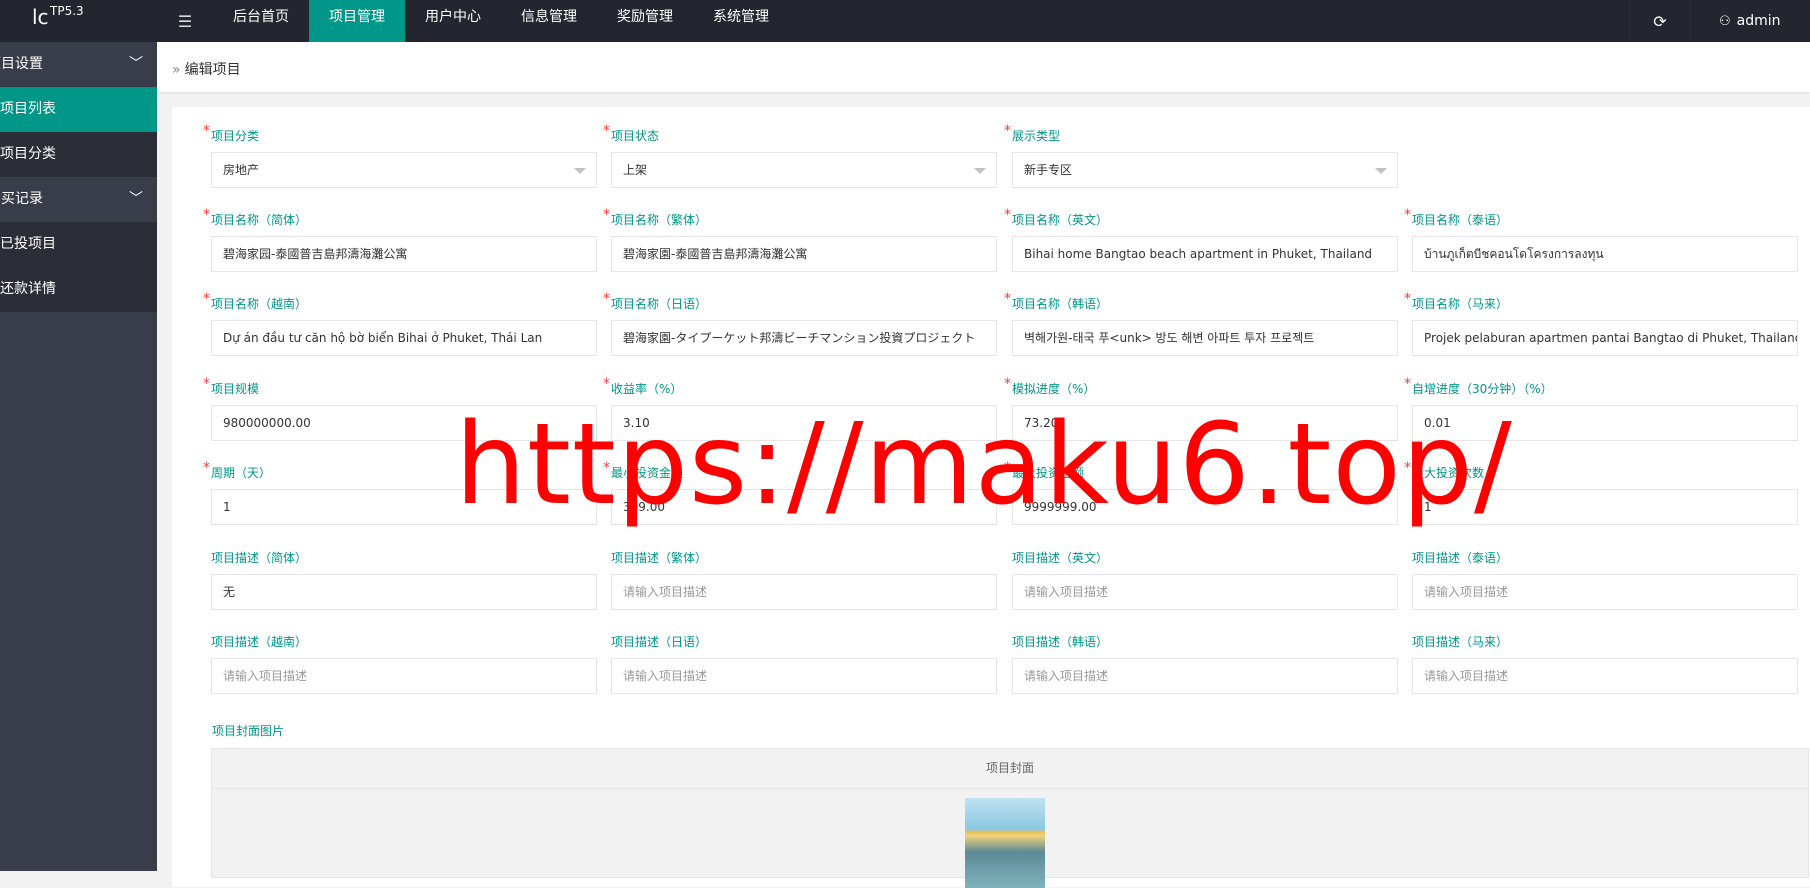 The height and width of the screenshot is (888, 1810). I want to click on desc-tc-input: 请输入项目描述, so click(804, 592).